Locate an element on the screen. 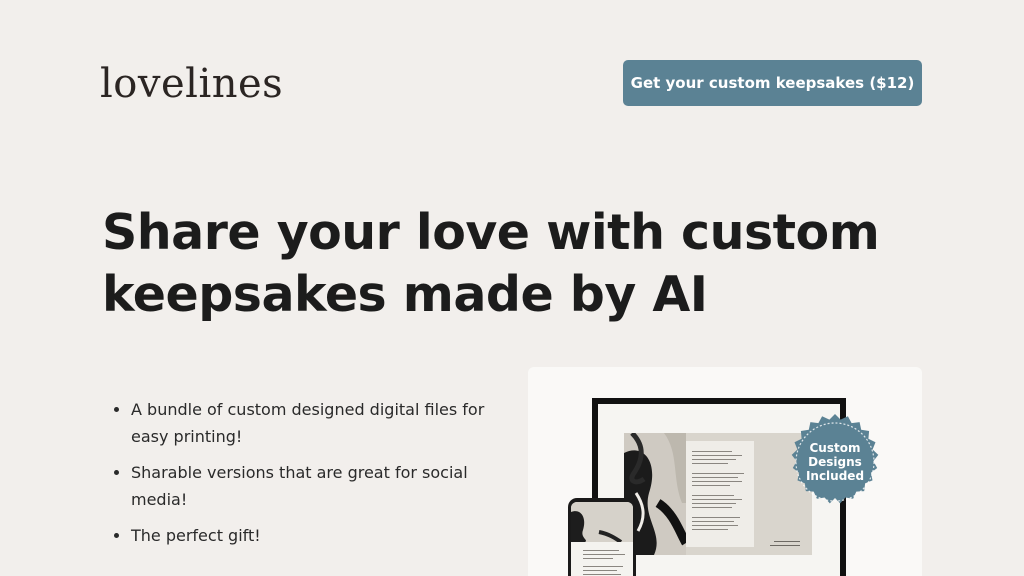 This screenshot has width=1024, height=576. get-keepsakes-button: Get your custom keepsakes ($12) is located at coordinates (772, 83).